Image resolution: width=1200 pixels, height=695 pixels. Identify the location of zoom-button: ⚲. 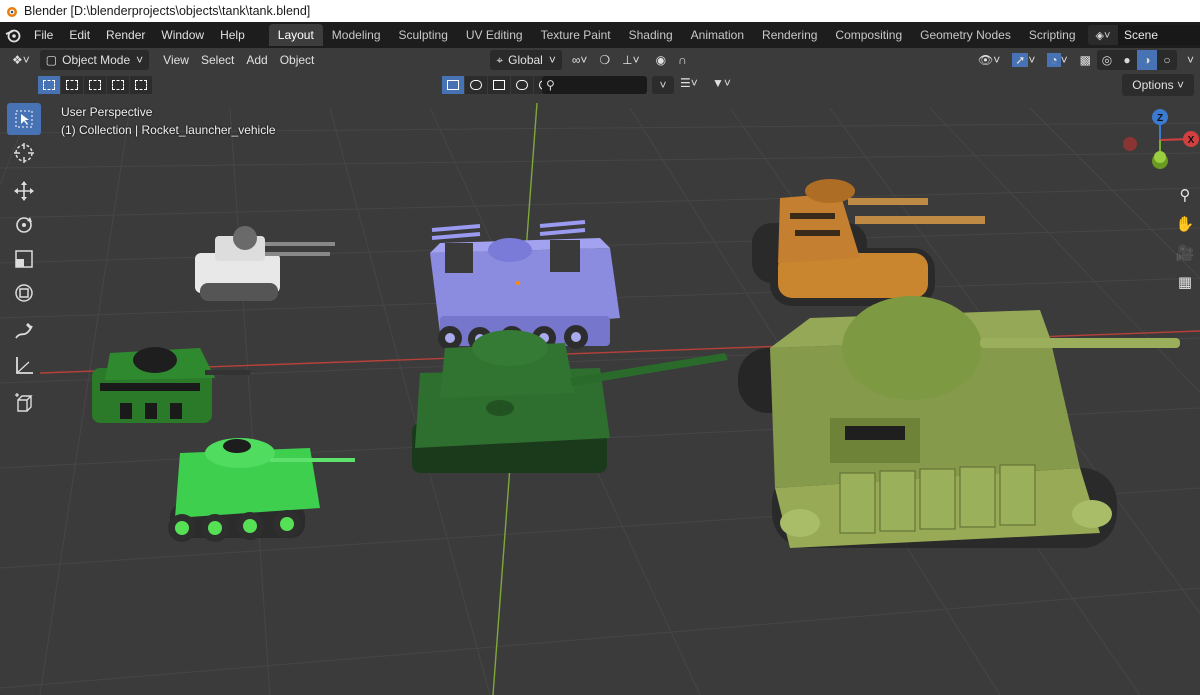
(1185, 195).